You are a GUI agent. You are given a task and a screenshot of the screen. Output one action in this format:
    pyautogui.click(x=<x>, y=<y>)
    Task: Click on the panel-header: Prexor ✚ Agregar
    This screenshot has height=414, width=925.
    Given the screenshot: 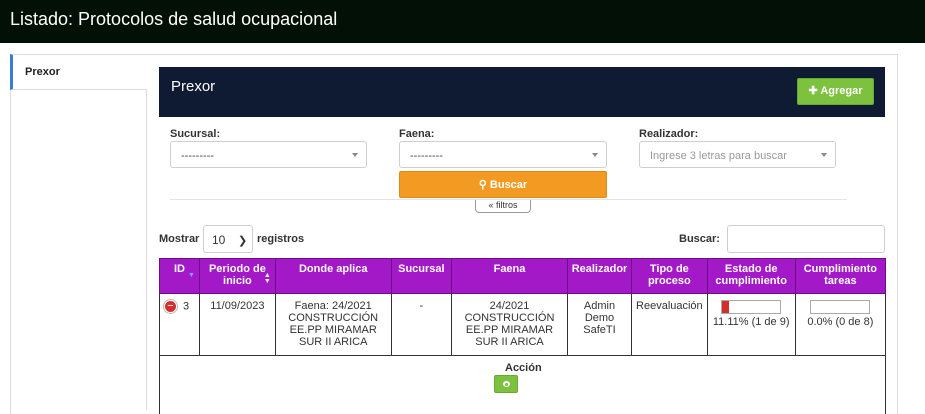 What is the action you would take?
    pyautogui.click(x=522, y=92)
    